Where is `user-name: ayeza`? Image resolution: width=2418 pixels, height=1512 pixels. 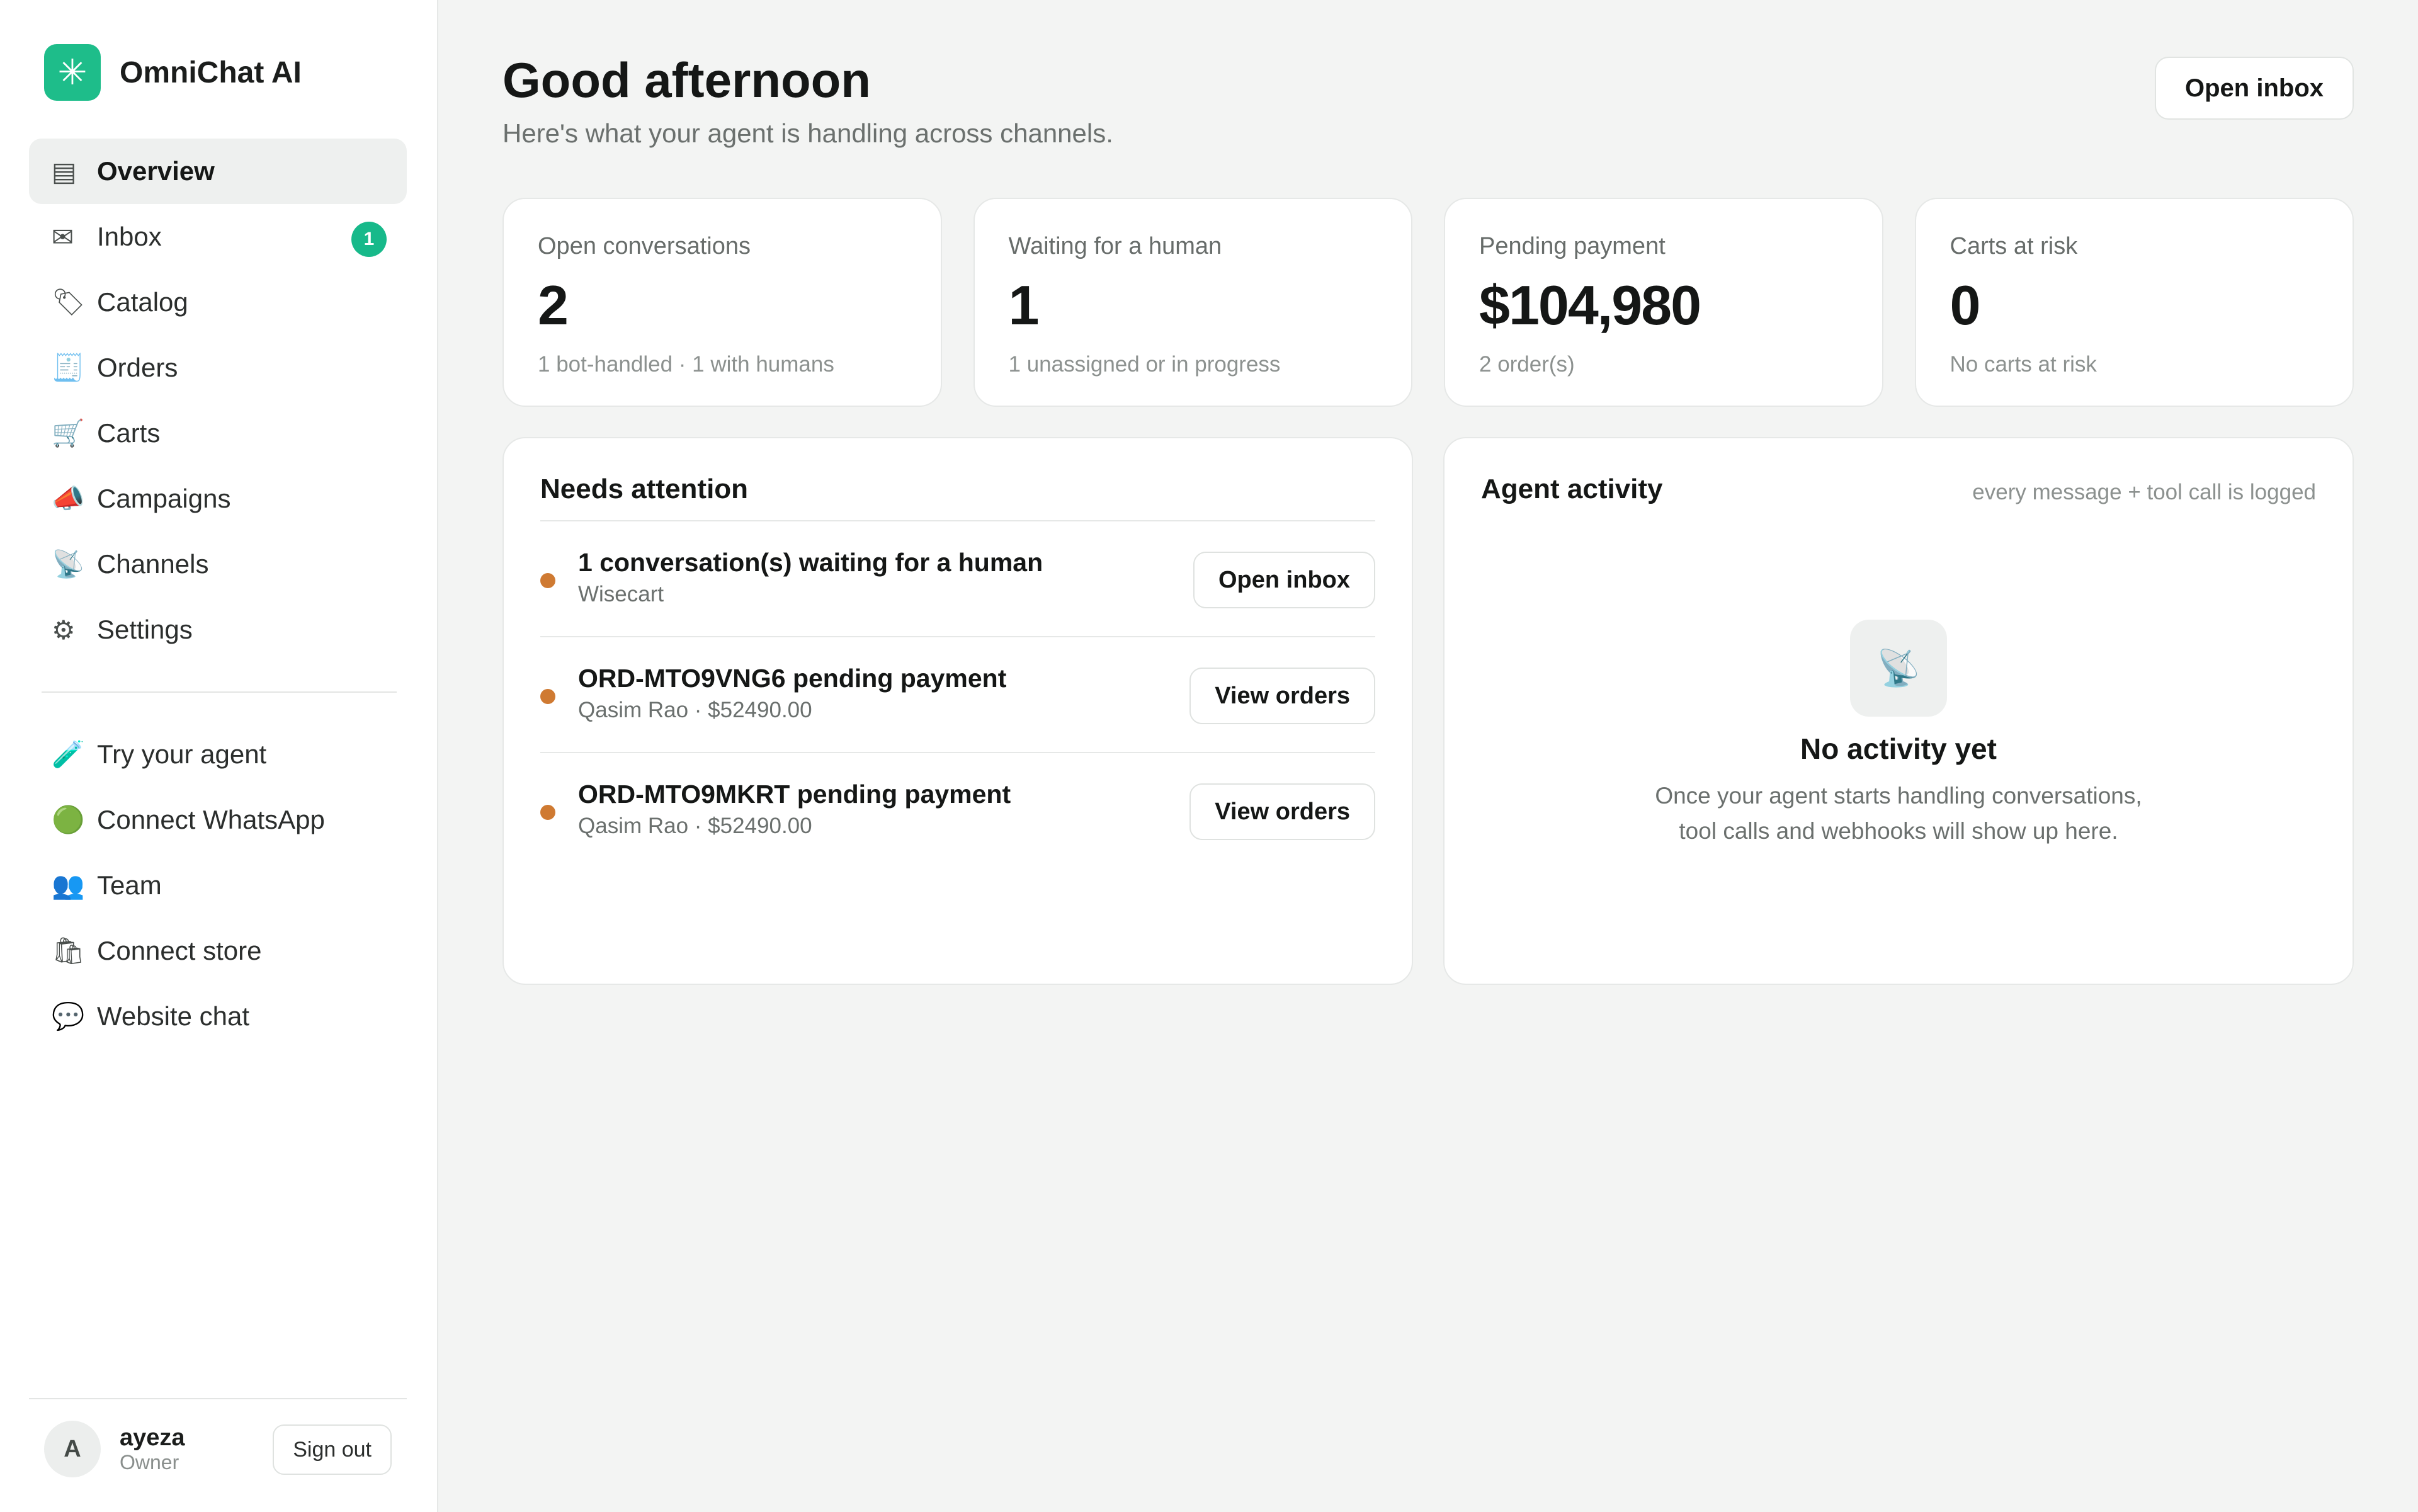 user-name: ayeza is located at coordinates (152, 1437).